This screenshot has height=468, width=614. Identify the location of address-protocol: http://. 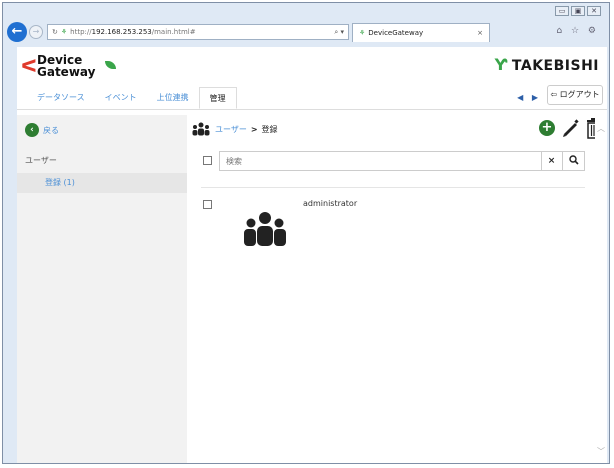
(81, 32).